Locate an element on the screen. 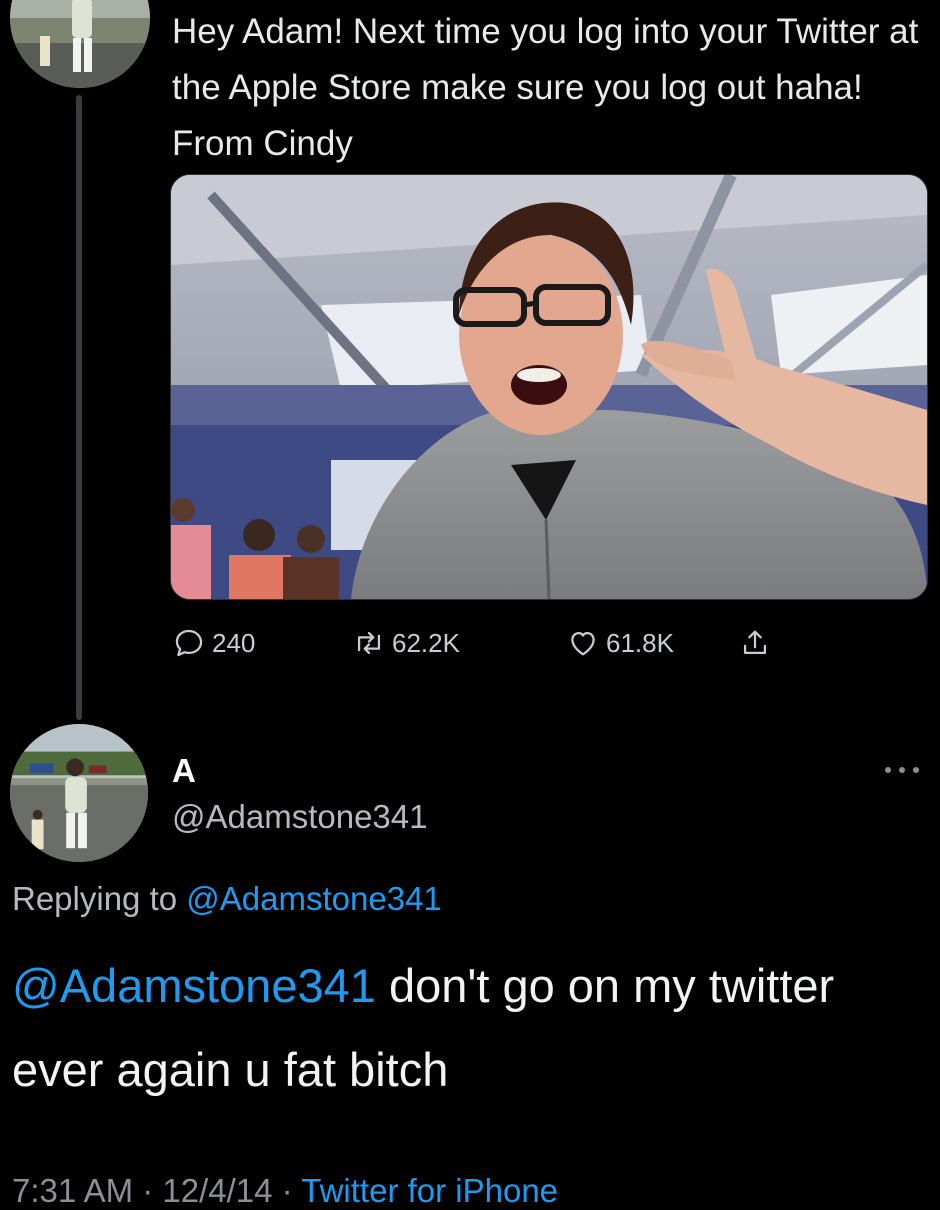 The height and width of the screenshot is (1210, 940). like-count: 61.8K is located at coordinates (640, 642).